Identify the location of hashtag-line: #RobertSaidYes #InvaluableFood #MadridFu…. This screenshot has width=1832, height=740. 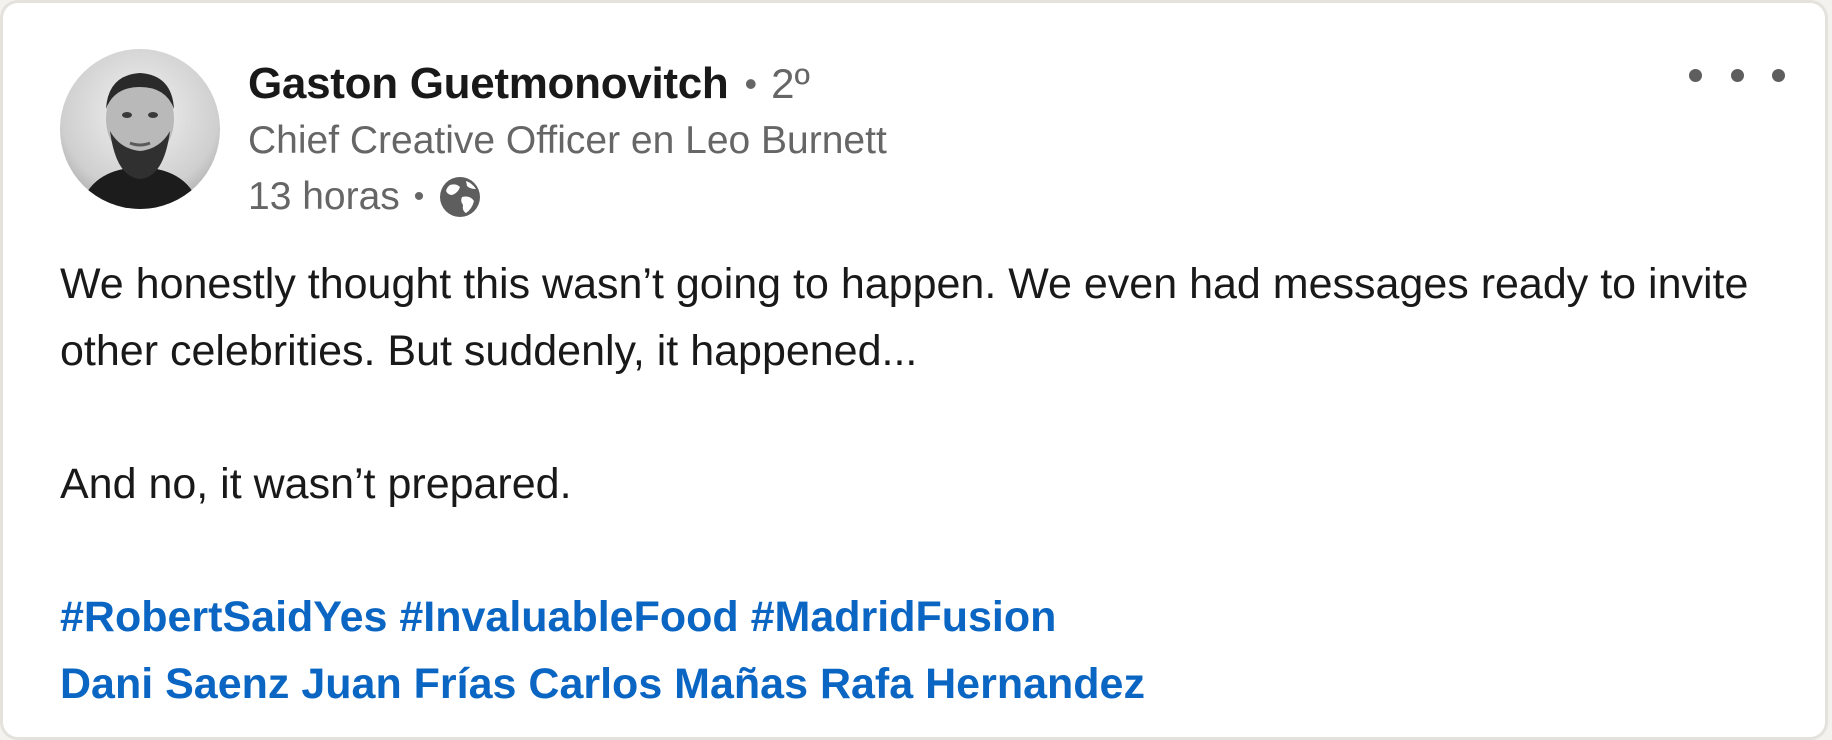
(930, 617).